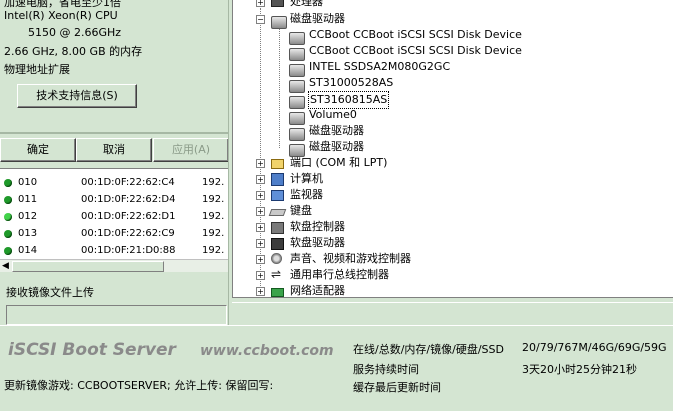 This screenshot has height=411, width=673. I want to click on uptime-label: 服务持续时间, so click(386, 369).